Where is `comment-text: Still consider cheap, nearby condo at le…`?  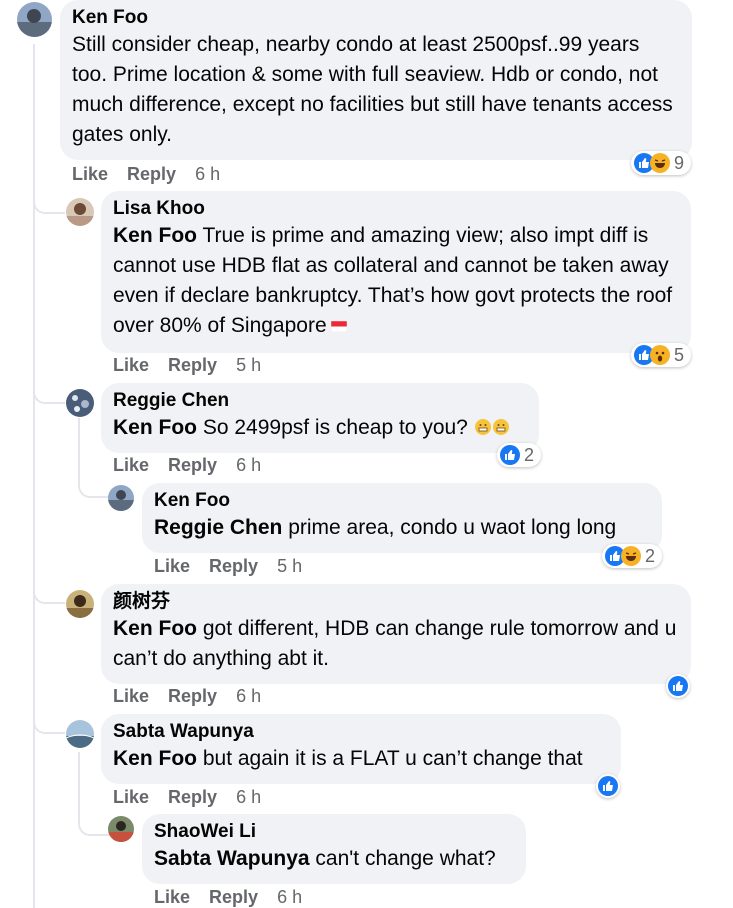
comment-text: Still consider cheap, nearby condo at le… is located at coordinates (372, 89).